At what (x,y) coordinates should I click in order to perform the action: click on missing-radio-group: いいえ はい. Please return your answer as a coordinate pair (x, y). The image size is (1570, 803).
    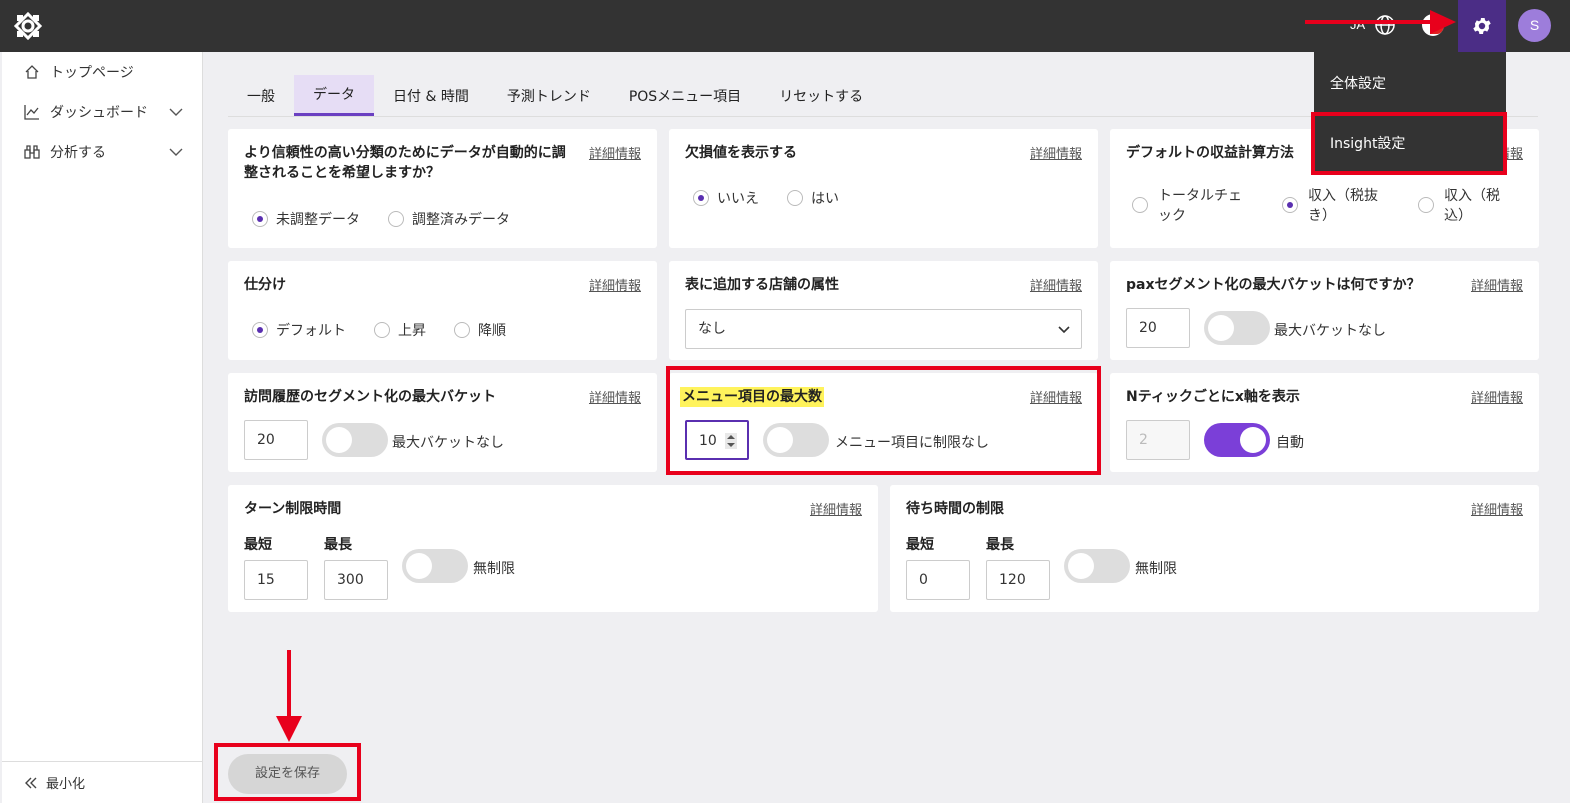
    Looking at the image, I should click on (780, 198).